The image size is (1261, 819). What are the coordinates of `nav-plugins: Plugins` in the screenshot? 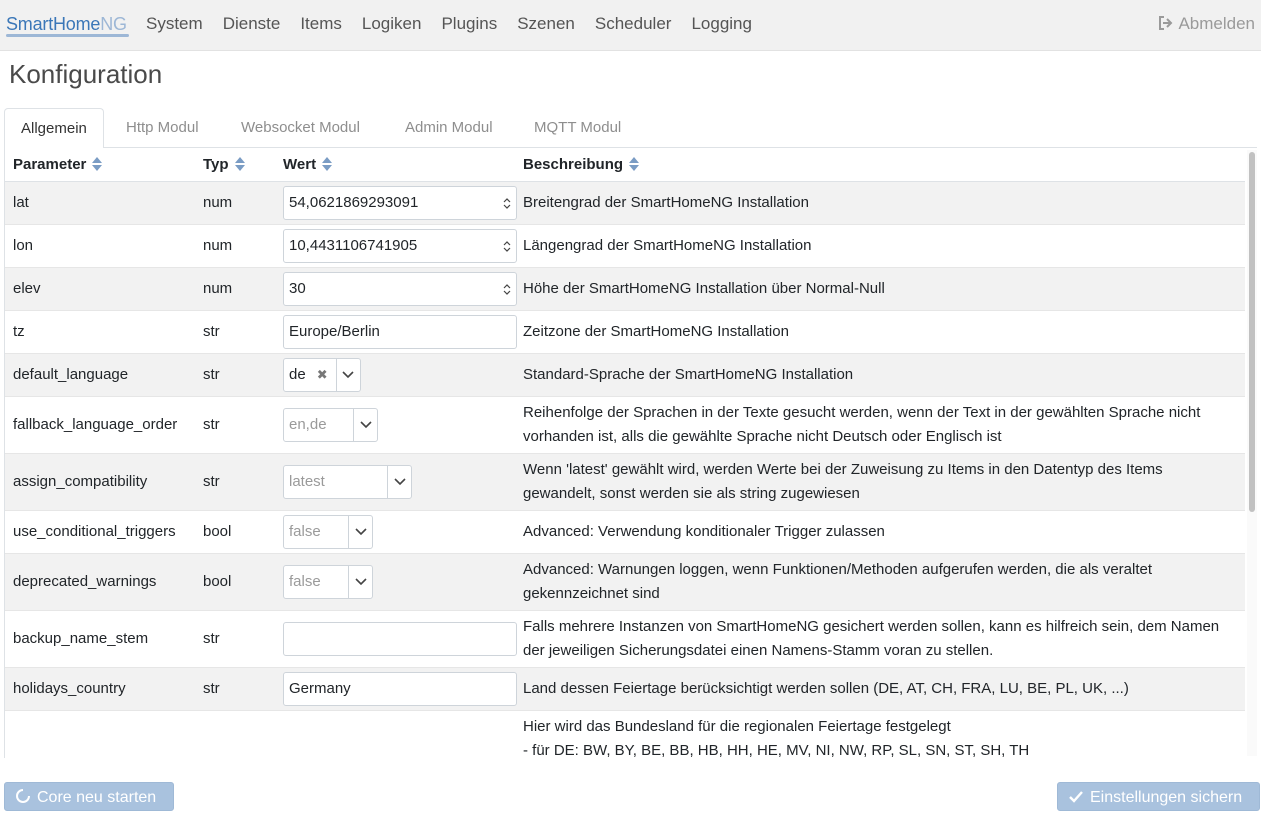 It's located at (469, 24).